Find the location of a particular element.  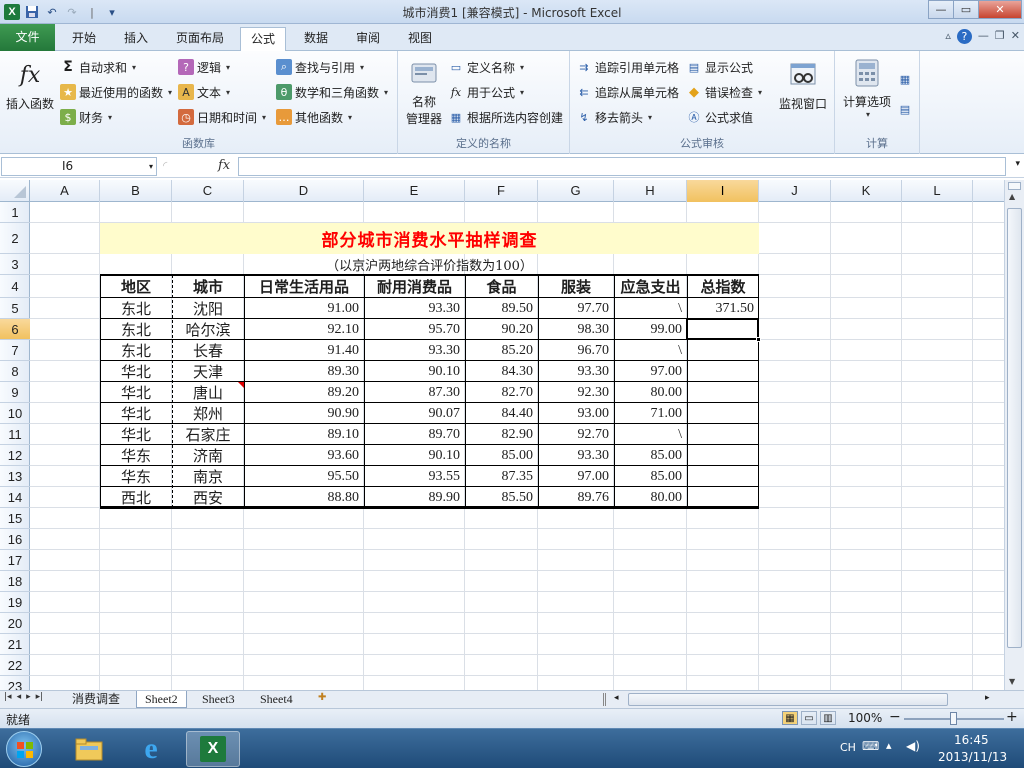

table-cell-number: 96.70 is located at coordinates (576, 350).